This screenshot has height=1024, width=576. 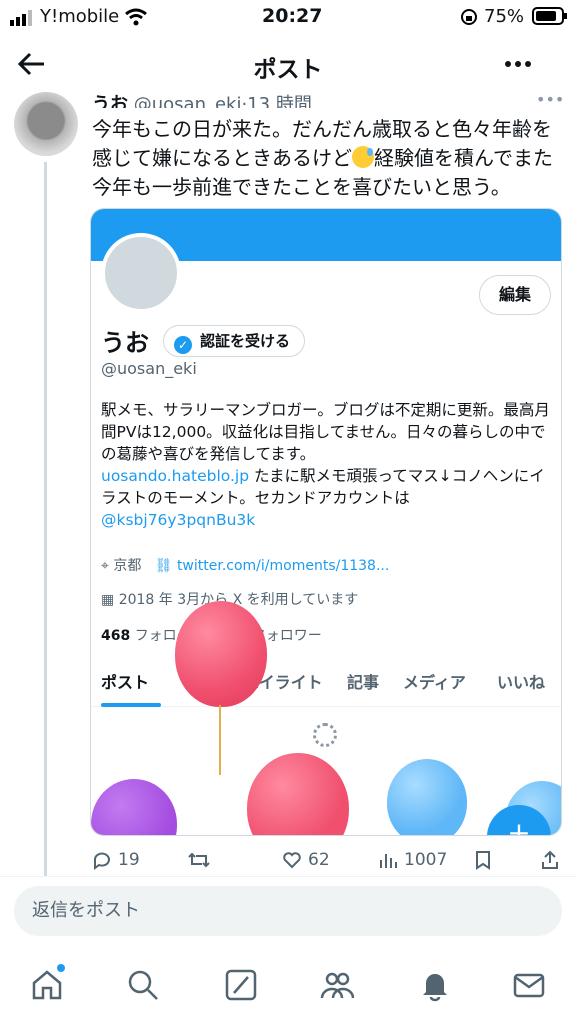 What do you see at coordinates (80, 16) in the screenshot?
I see `carrier-label: Y!mobile` at bounding box center [80, 16].